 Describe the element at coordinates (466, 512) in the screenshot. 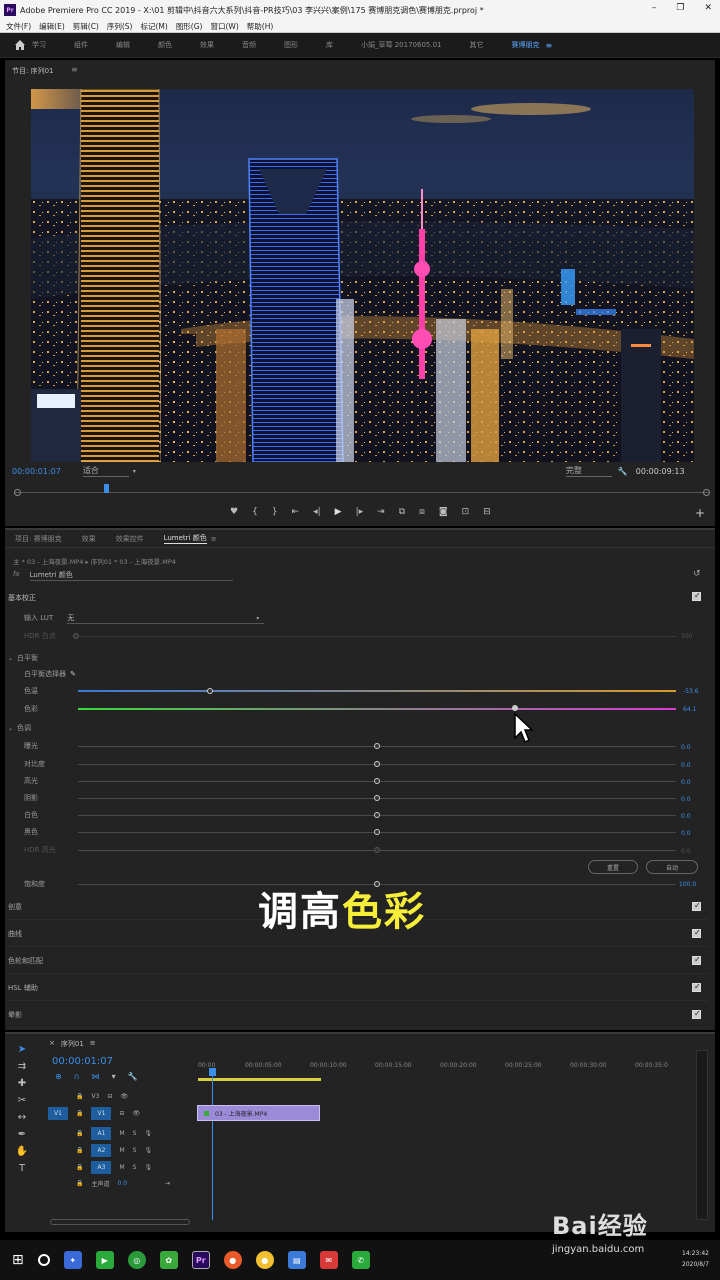

I see `comparison-view-icon: ⊡` at that location.